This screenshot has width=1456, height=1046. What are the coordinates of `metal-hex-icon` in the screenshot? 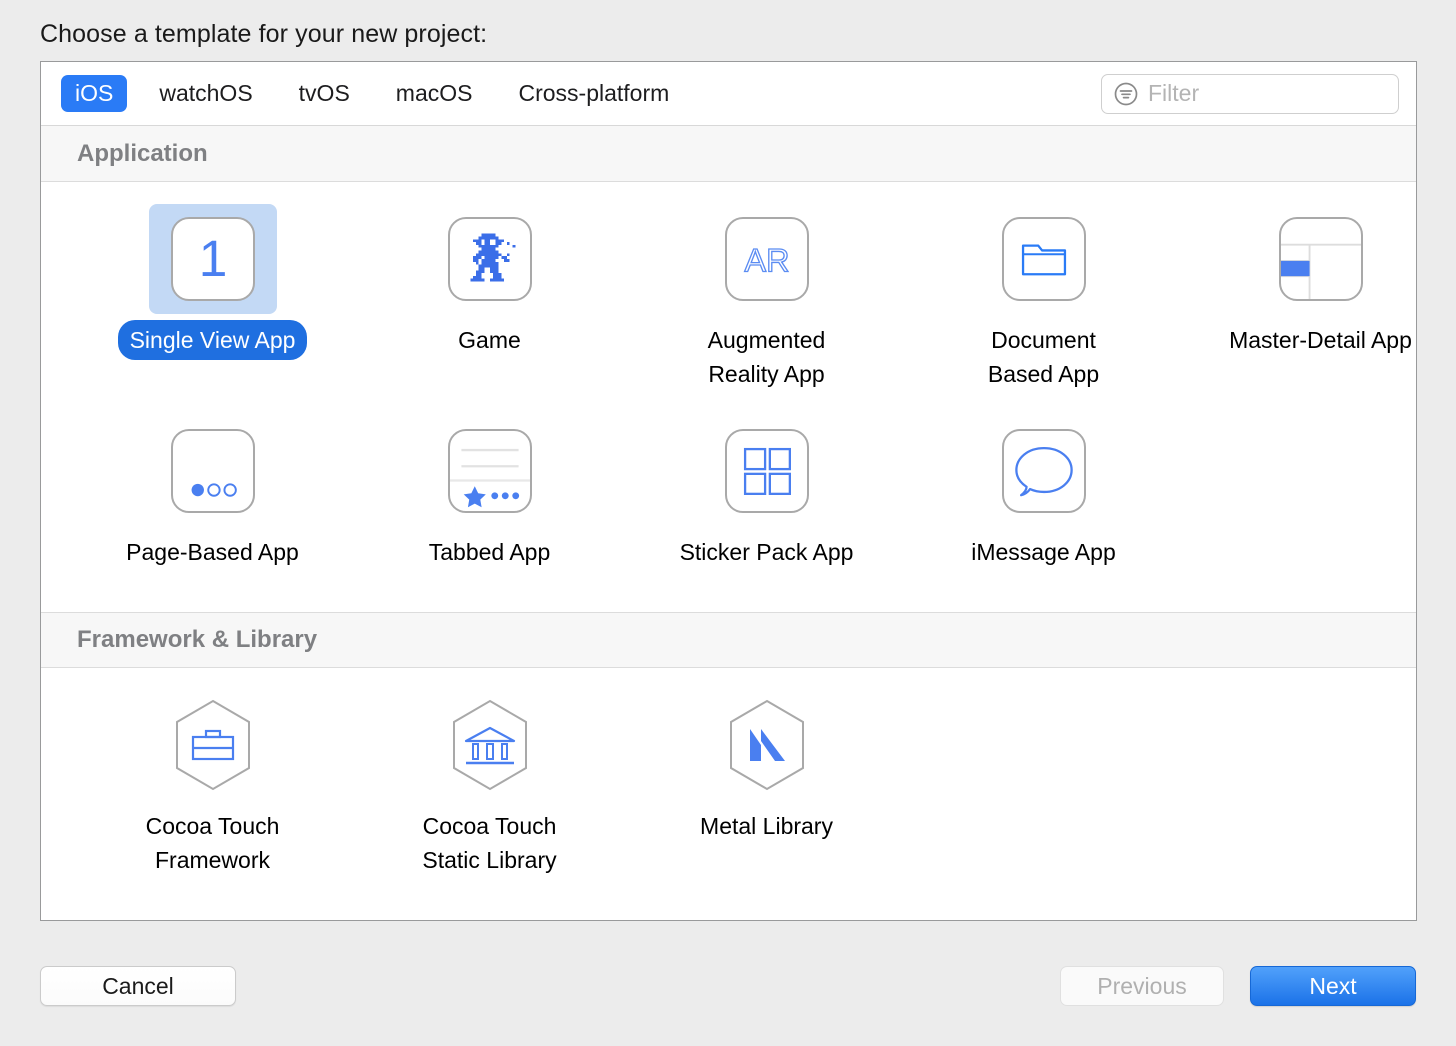 It's located at (767, 745).